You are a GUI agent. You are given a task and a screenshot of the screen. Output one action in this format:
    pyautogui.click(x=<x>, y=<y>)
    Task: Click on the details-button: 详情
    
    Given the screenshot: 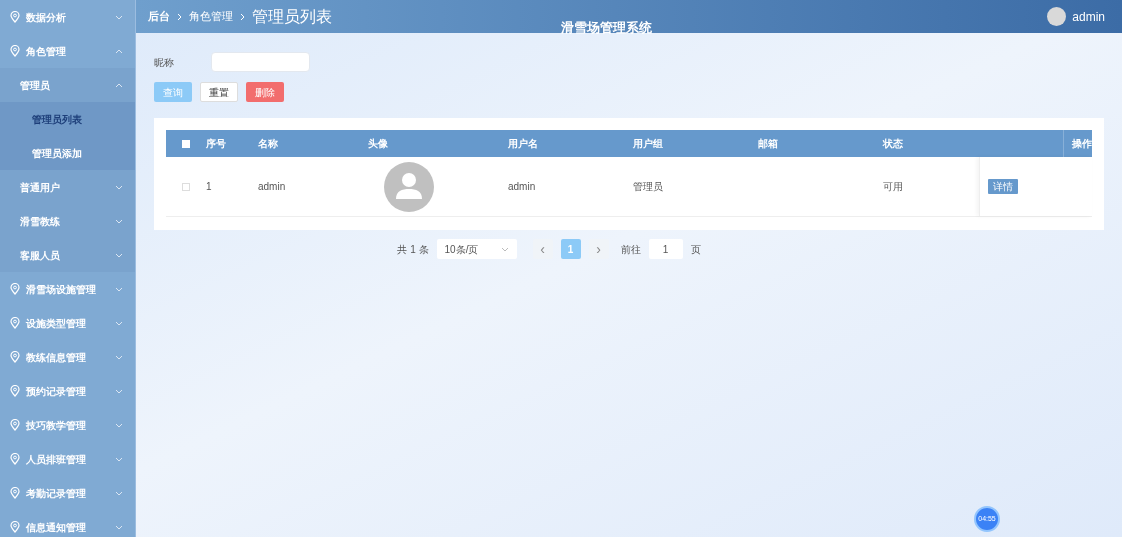 What is the action you would take?
    pyautogui.click(x=1003, y=186)
    